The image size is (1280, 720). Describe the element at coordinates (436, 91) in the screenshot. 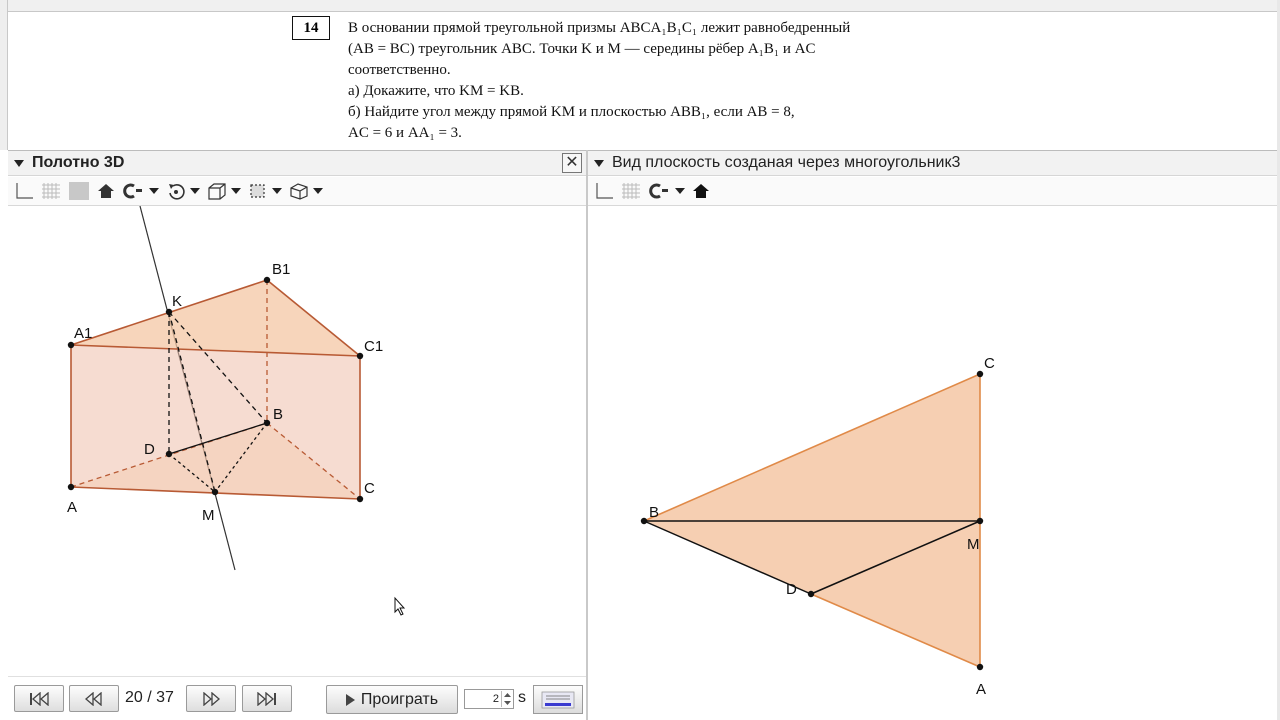

I see `problem-line: а) Докажите, что KM = KB.` at that location.